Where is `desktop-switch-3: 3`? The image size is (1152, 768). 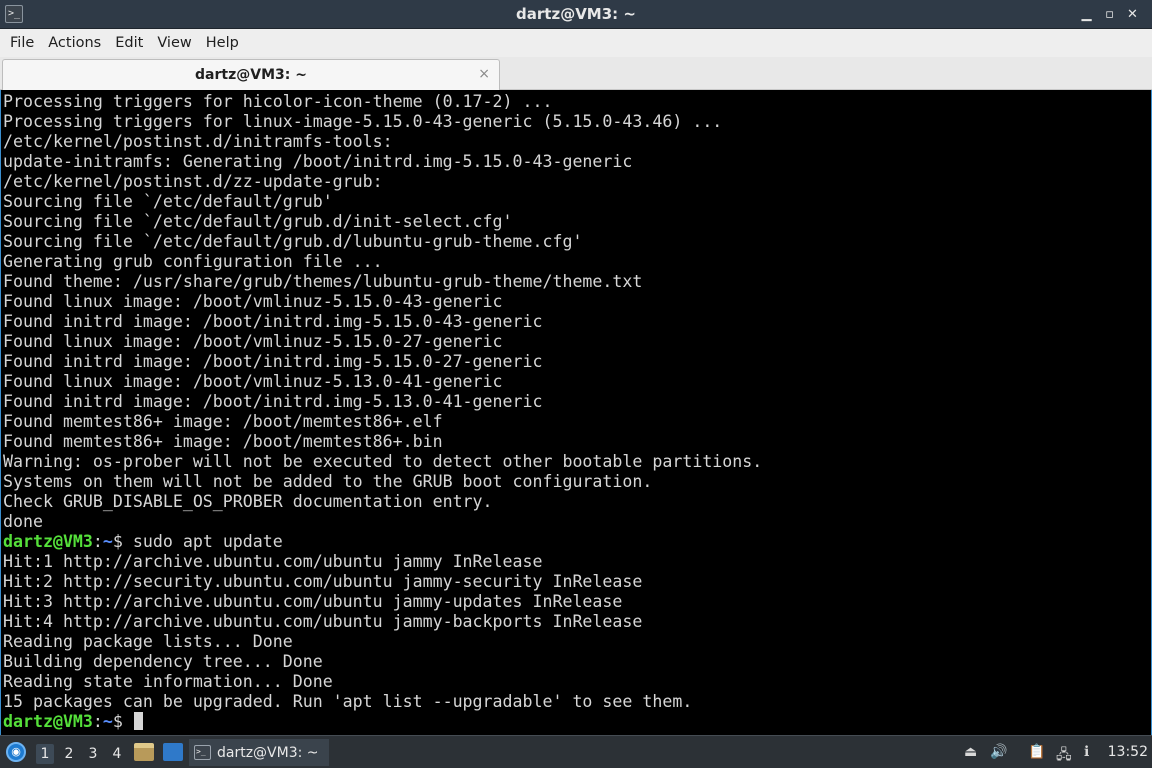
desktop-switch-3: 3 is located at coordinates (93, 754).